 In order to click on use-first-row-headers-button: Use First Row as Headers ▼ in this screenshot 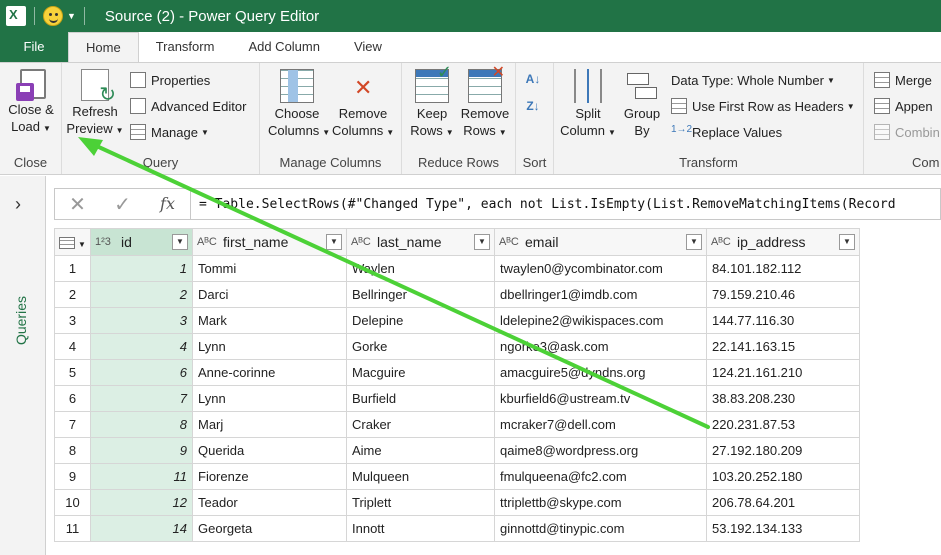, I will do `click(763, 106)`.